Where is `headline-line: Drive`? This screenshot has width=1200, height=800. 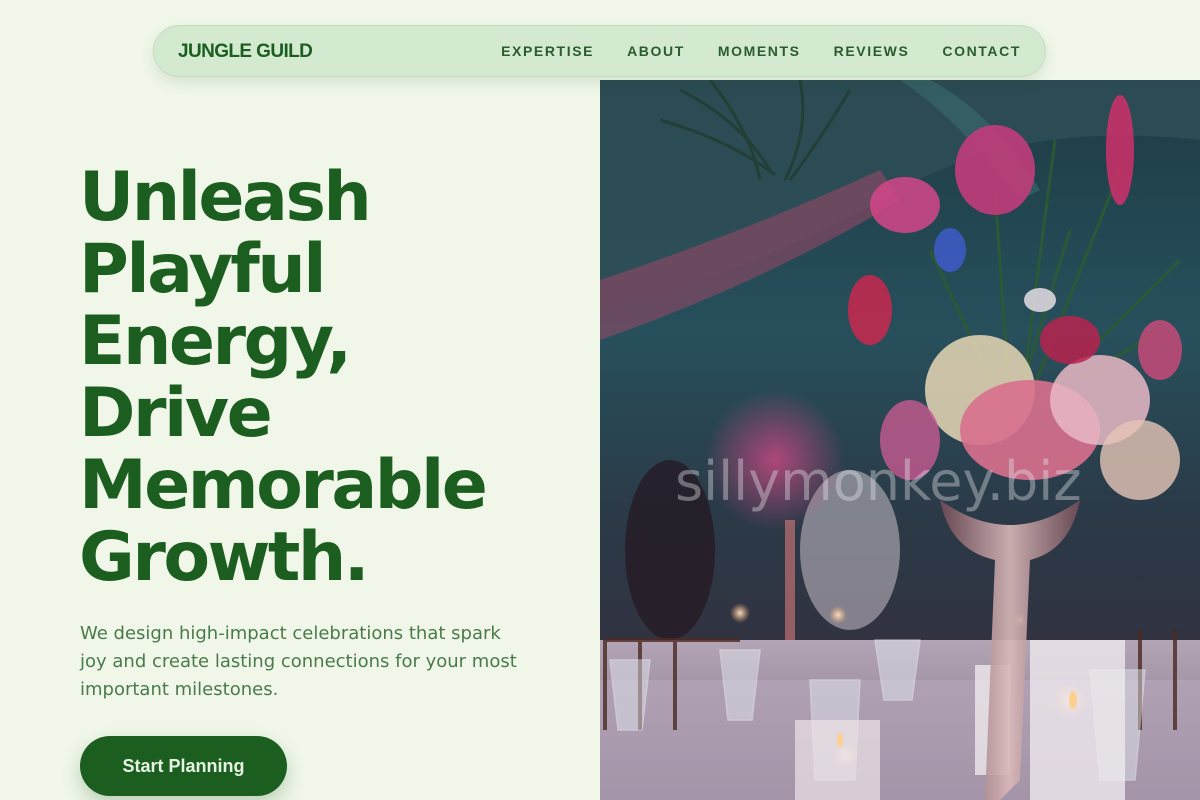 headline-line: Drive is located at coordinates (176, 413).